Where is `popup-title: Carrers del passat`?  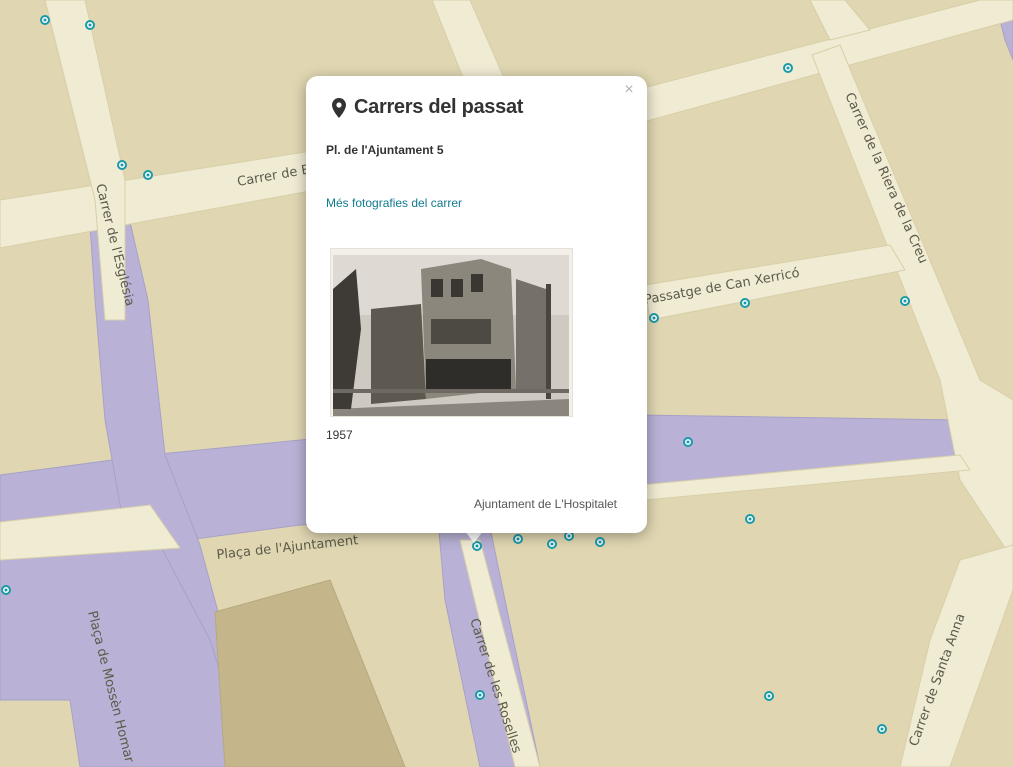 popup-title: Carrers del passat is located at coordinates (439, 107).